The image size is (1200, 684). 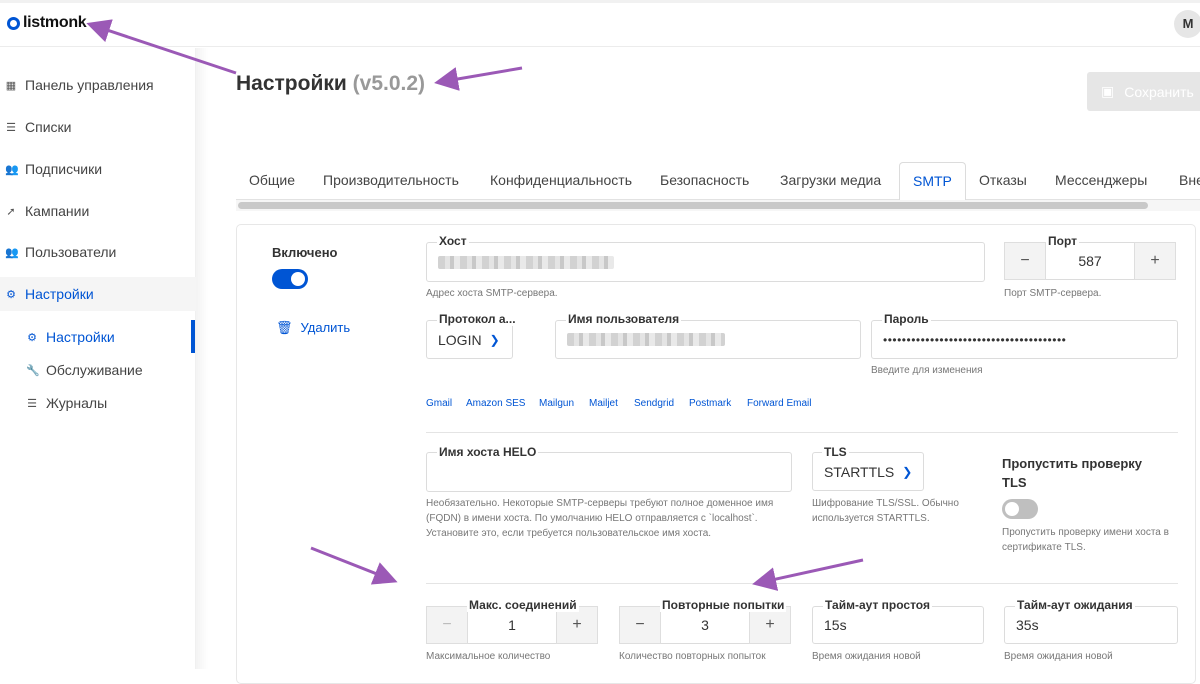 What do you see at coordinates (603, 403) in the screenshot?
I see `preset-mailjet: Mailjet` at bounding box center [603, 403].